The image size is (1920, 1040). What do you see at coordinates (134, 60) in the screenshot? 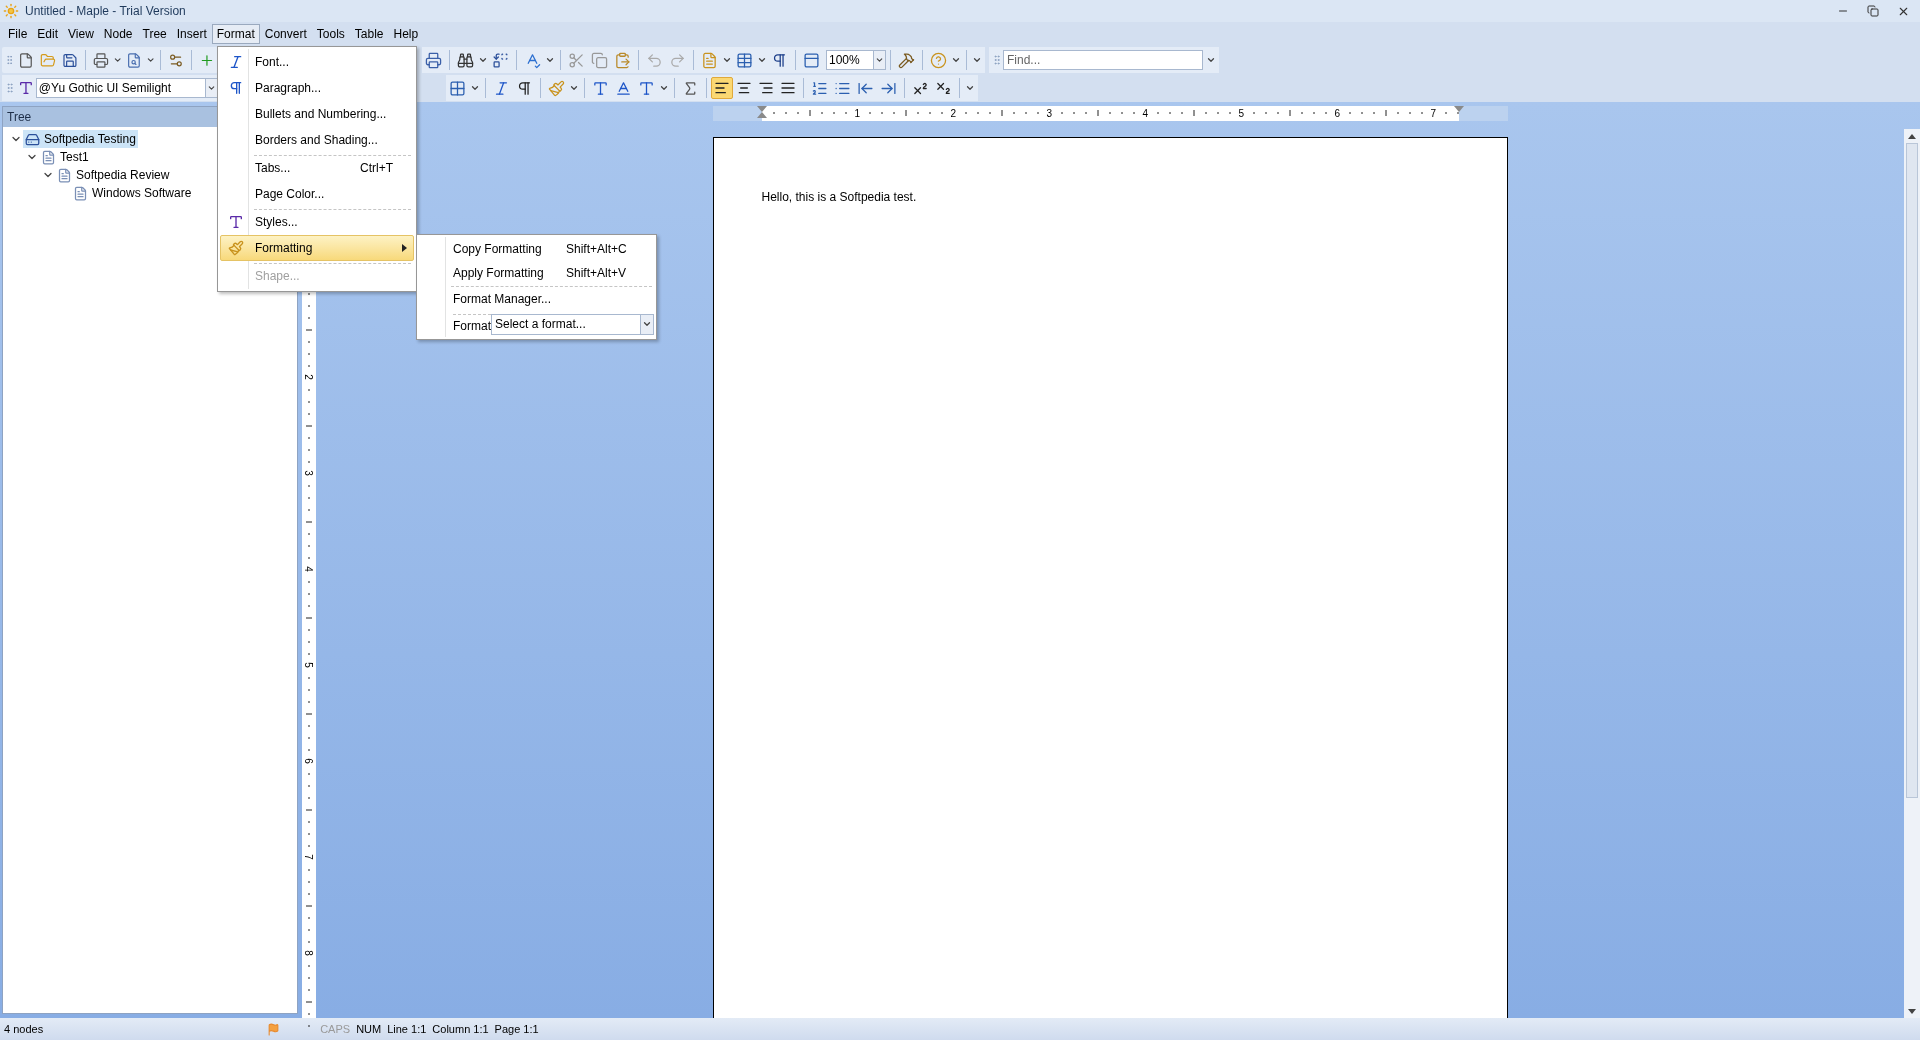
I see `print-preview-icon` at bounding box center [134, 60].